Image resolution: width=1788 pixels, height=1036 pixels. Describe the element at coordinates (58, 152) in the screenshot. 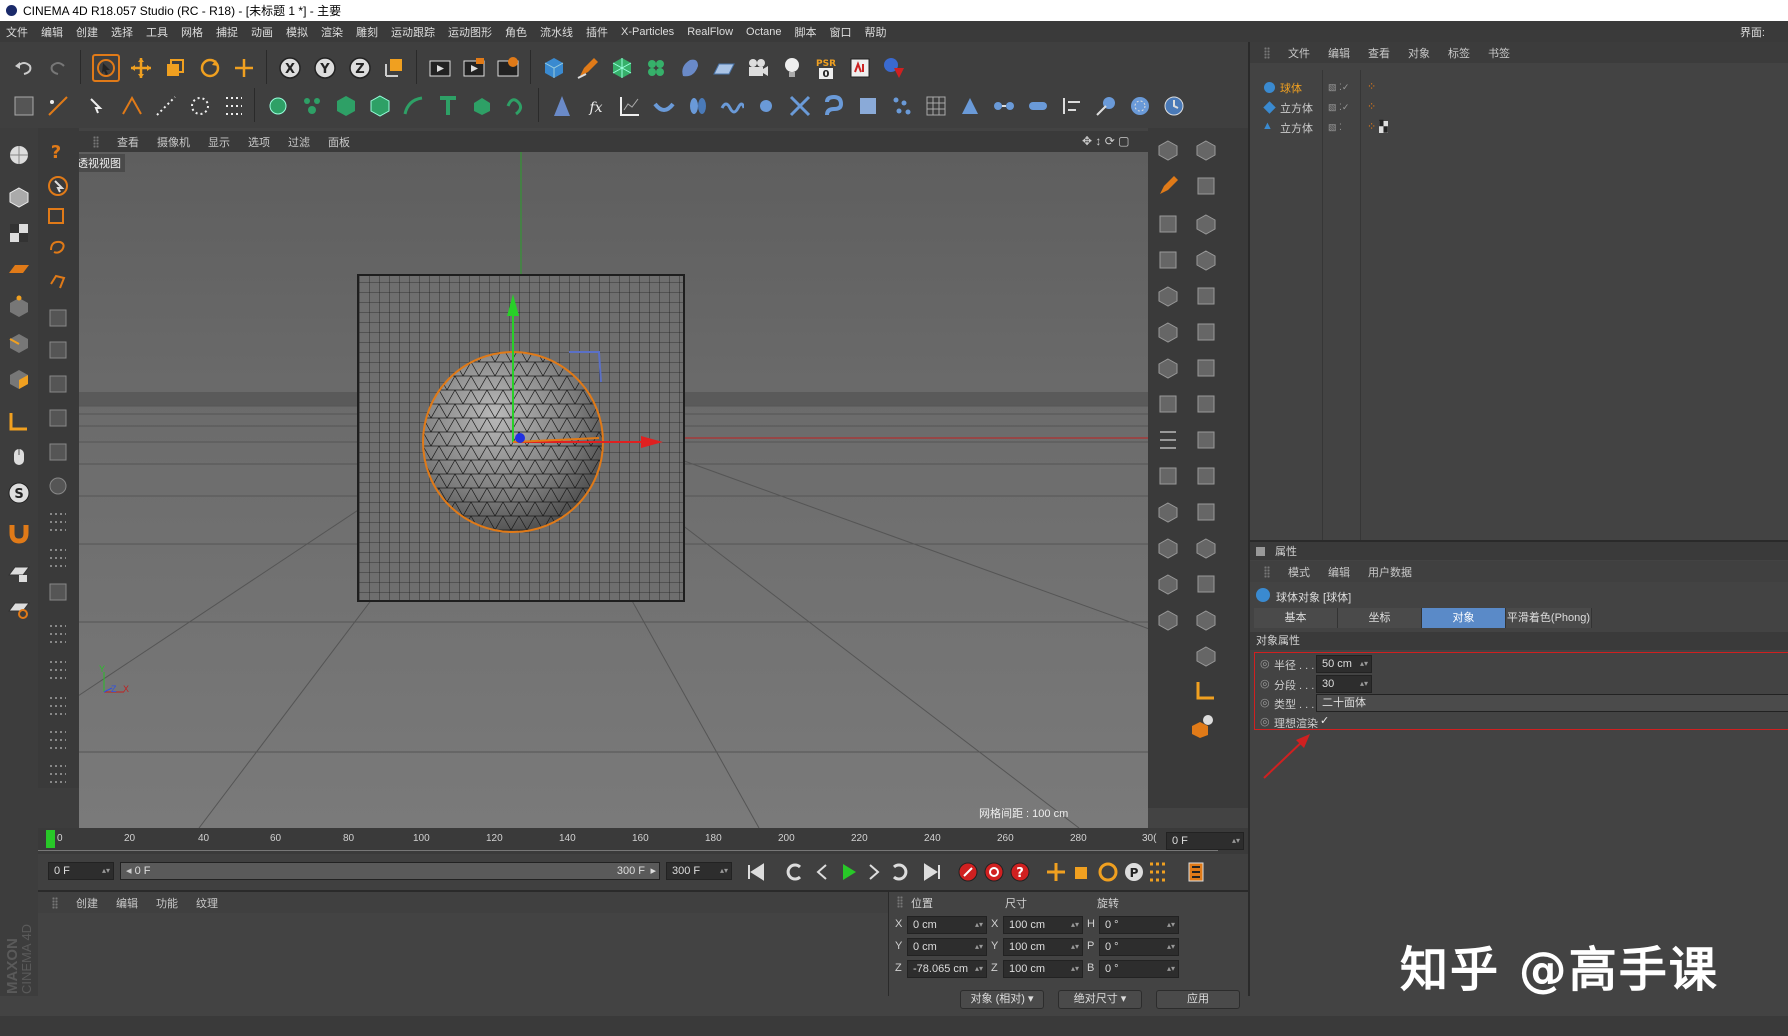

I see `help-icon: ?` at that location.